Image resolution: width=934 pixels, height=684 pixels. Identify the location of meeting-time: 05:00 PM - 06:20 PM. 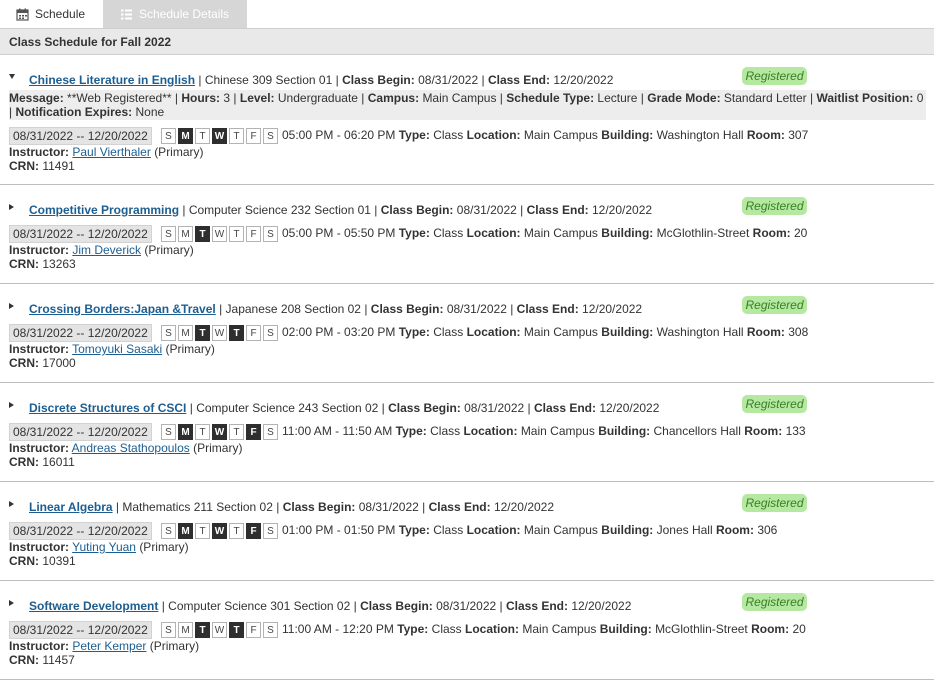
(339, 135).